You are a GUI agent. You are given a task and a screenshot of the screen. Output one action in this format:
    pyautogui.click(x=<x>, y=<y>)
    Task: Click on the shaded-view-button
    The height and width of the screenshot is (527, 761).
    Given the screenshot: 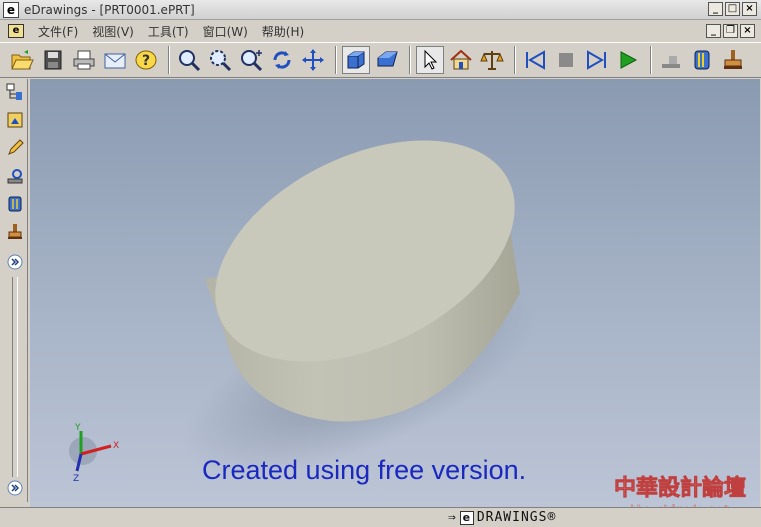 What is the action you would take?
    pyautogui.click(x=356, y=60)
    